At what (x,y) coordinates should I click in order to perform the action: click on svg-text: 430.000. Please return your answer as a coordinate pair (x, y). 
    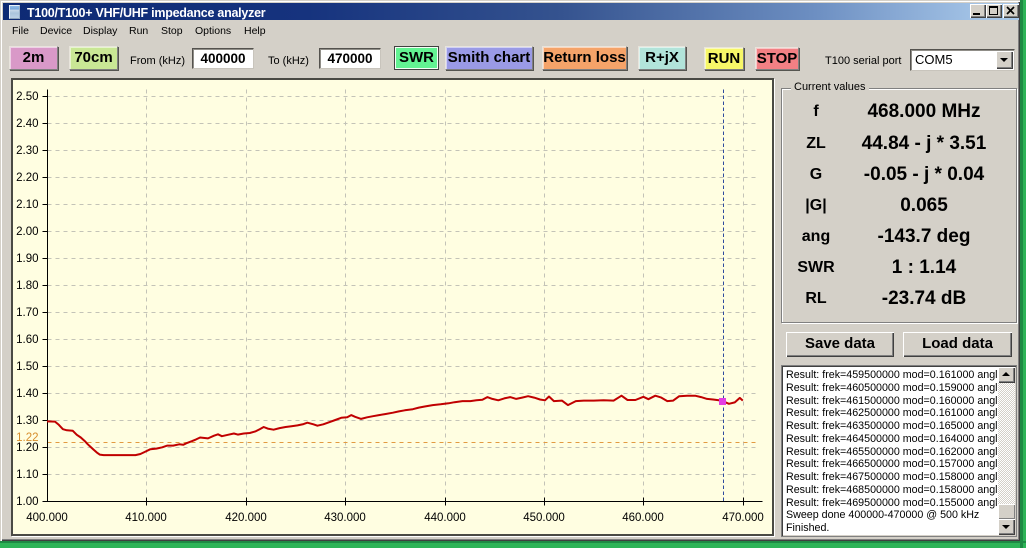
    Looking at the image, I should click on (345, 518).